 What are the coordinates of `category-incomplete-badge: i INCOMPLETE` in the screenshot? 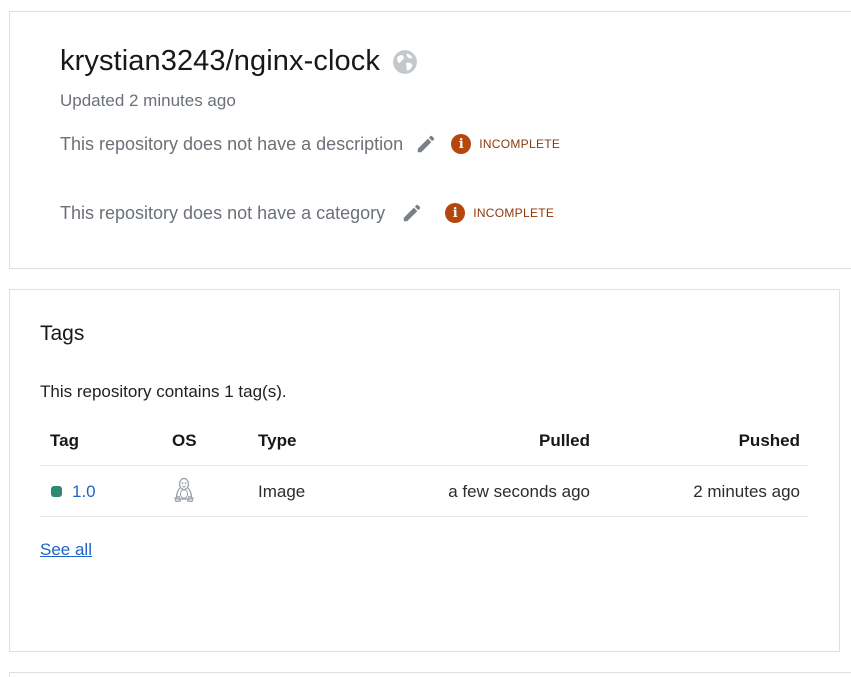 It's located at (499, 213).